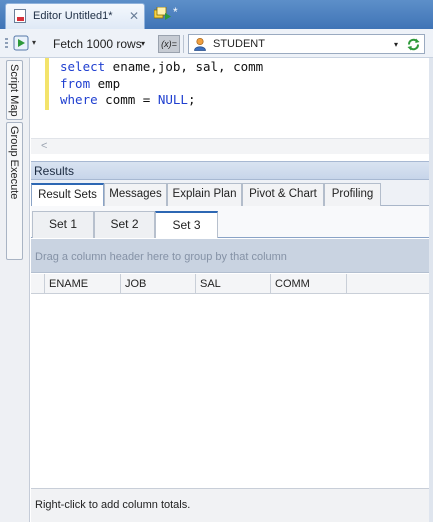  Describe the element at coordinates (38, 284) in the screenshot. I see `row-selector-header` at that location.